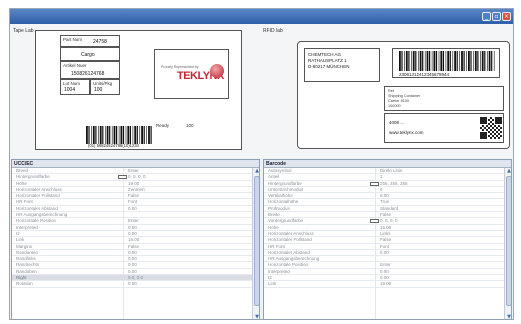 Image resolution: width=521 pixels, height=324 pixels. What do you see at coordinates (22, 170) in the screenshot?
I see `property-name: Breed` at bounding box center [22, 170].